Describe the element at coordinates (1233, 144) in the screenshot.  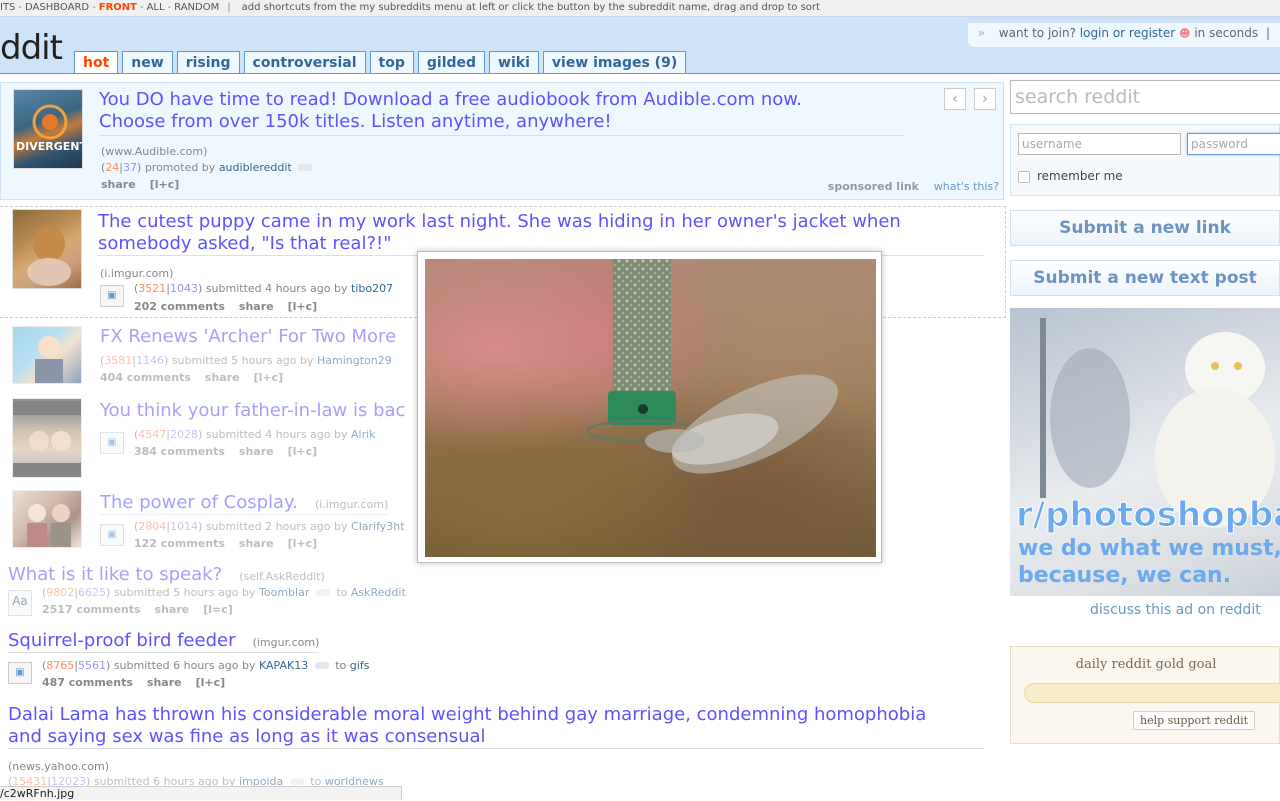
I see `password-field: password` at that location.